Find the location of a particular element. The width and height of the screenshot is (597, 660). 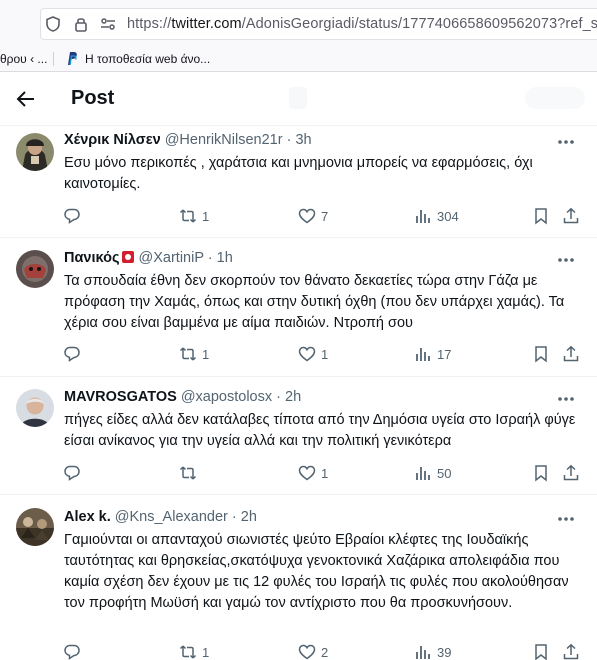

views-button: 304 is located at coordinates (436, 216).